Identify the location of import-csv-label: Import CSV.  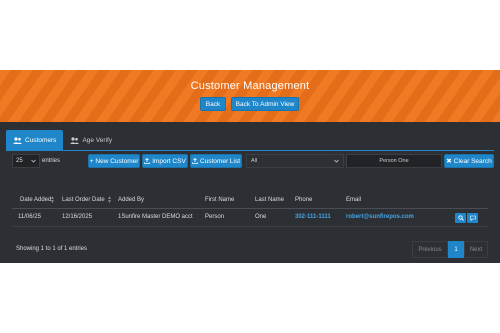
(169, 161).